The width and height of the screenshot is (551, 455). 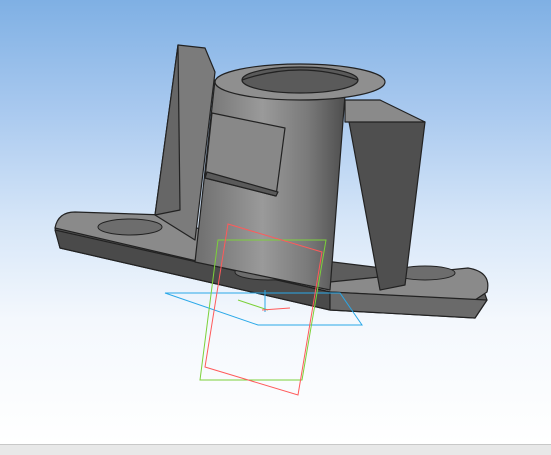 I want to click on right-rib, so click(x=385, y=195).